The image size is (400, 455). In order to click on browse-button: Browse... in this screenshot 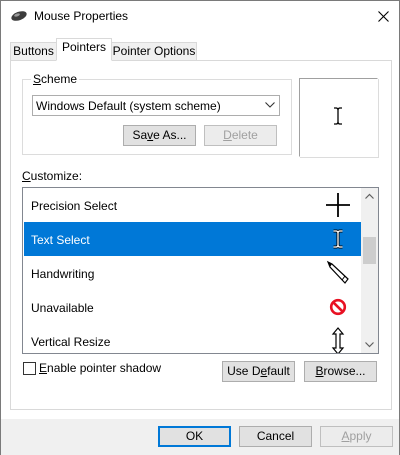, I will do `click(340, 371)`.